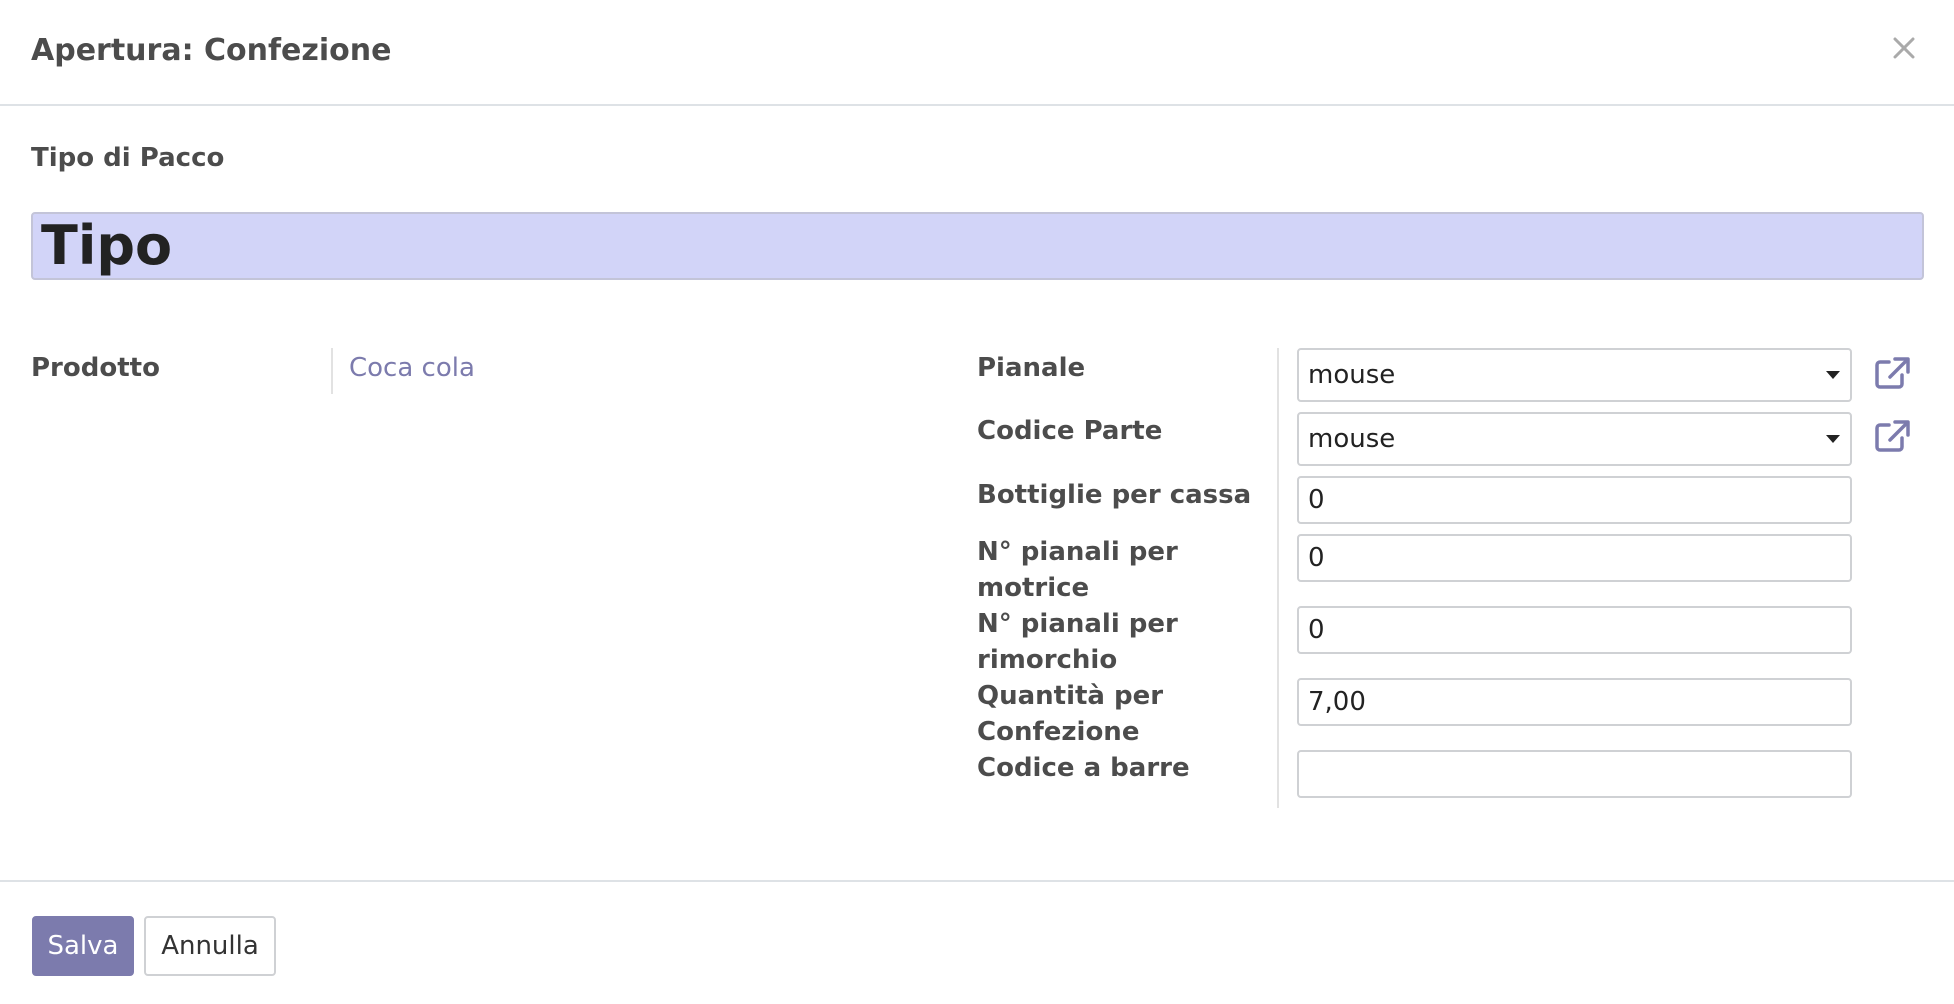  What do you see at coordinates (1077, 642) in the screenshot?
I see `pallets-trailer-label: N° pianali per rimorchio` at bounding box center [1077, 642].